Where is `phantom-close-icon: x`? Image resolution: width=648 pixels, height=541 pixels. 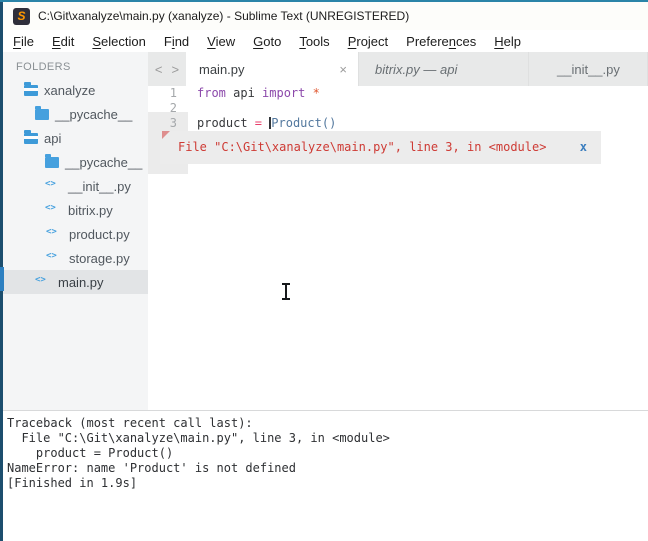
phantom-close-icon: x is located at coordinates (583, 147).